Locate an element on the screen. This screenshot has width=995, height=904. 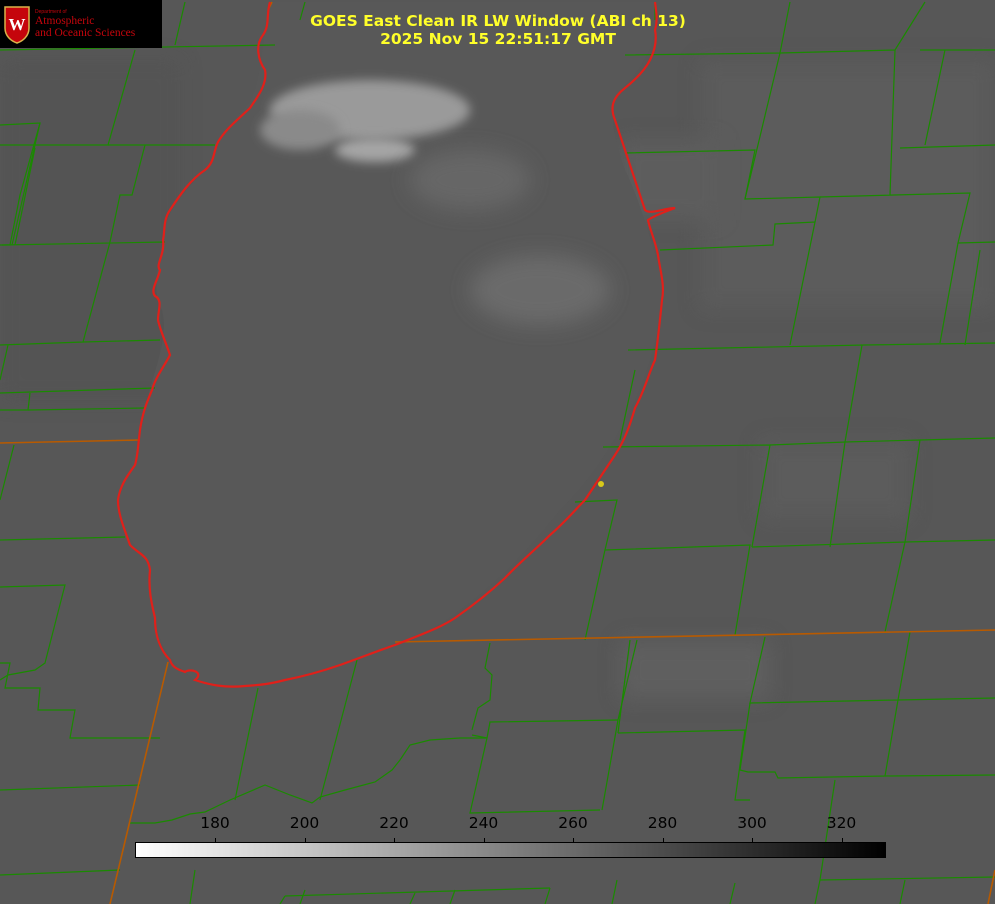
colorbar-tick-label: 180 is located at coordinates (215, 823).